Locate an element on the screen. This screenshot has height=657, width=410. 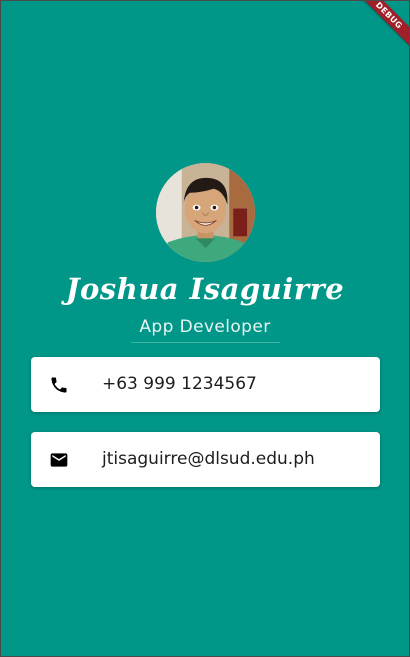
profile-title: App Developer is located at coordinates (205, 327).